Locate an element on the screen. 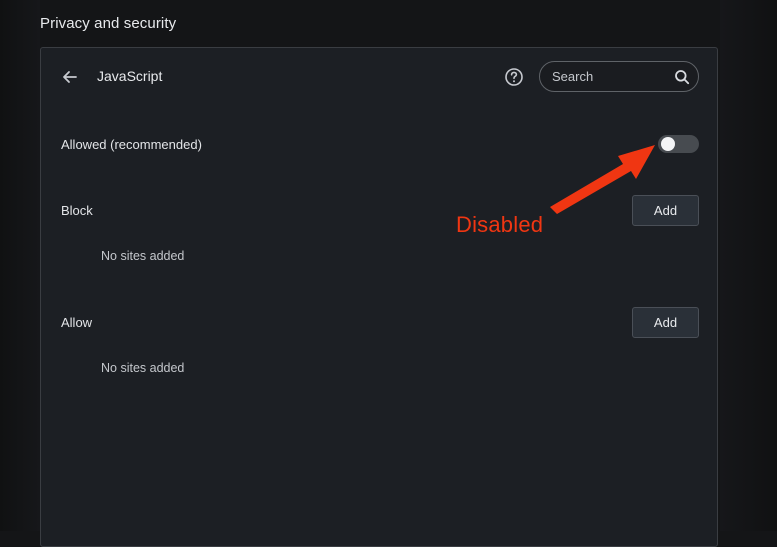 This screenshot has width=777, height=547. panel-title: JavaScript is located at coordinates (130, 76).